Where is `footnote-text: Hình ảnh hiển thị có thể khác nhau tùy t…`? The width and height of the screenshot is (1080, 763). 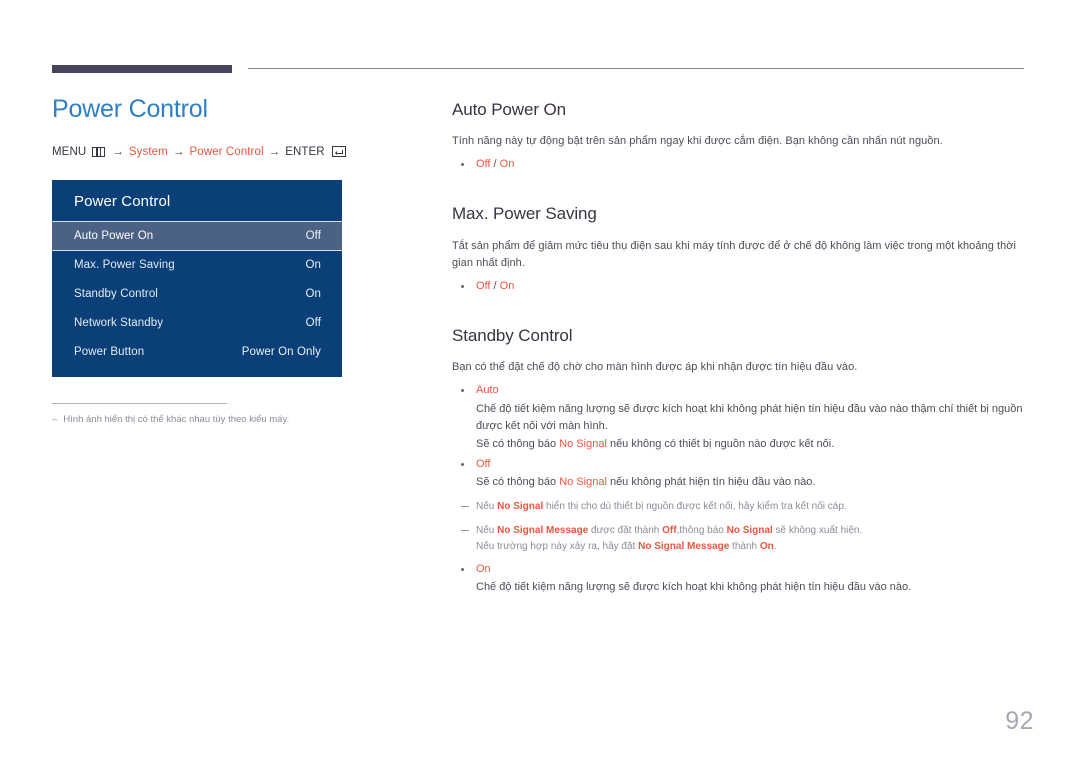 footnote-text: Hình ảnh hiển thị có thể khác nhau tùy t… is located at coordinates (176, 419).